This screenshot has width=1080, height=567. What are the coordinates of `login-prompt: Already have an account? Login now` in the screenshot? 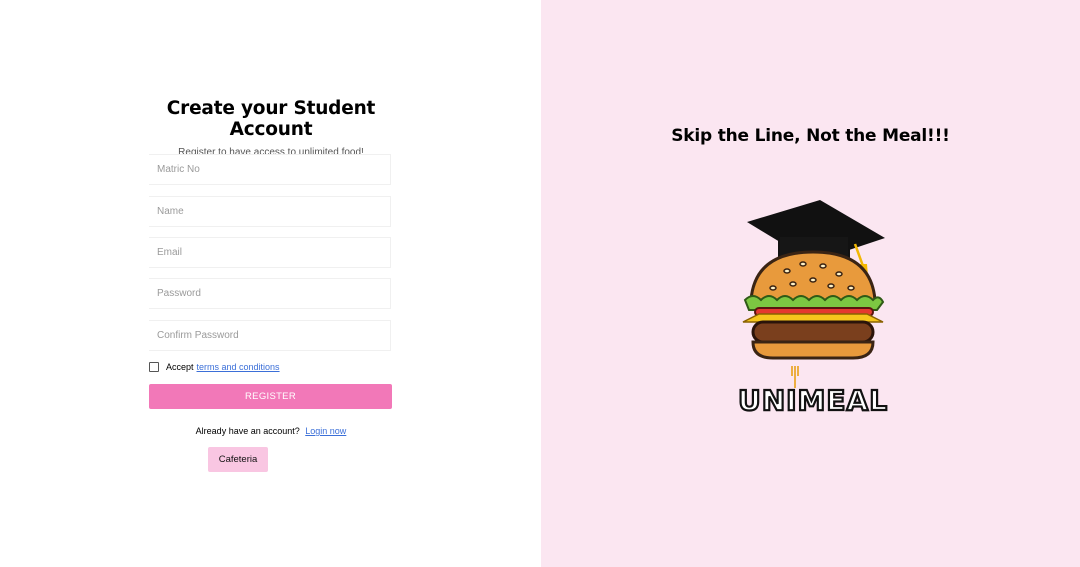 It's located at (271, 431).